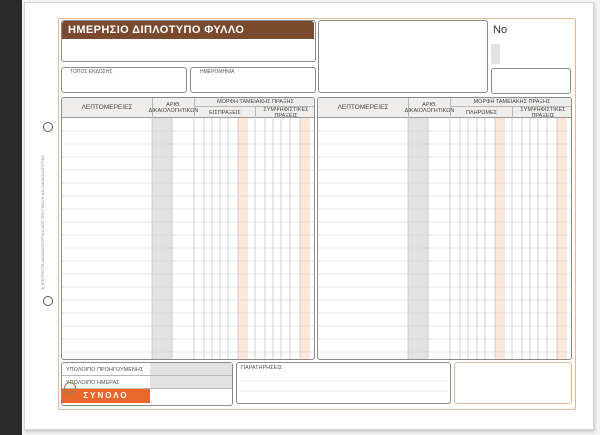 Image resolution: width=600 pixels, height=435 pixels. What do you see at coordinates (343, 386) in the screenshot?
I see `remarks-lines` at bounding box center [343, 386].